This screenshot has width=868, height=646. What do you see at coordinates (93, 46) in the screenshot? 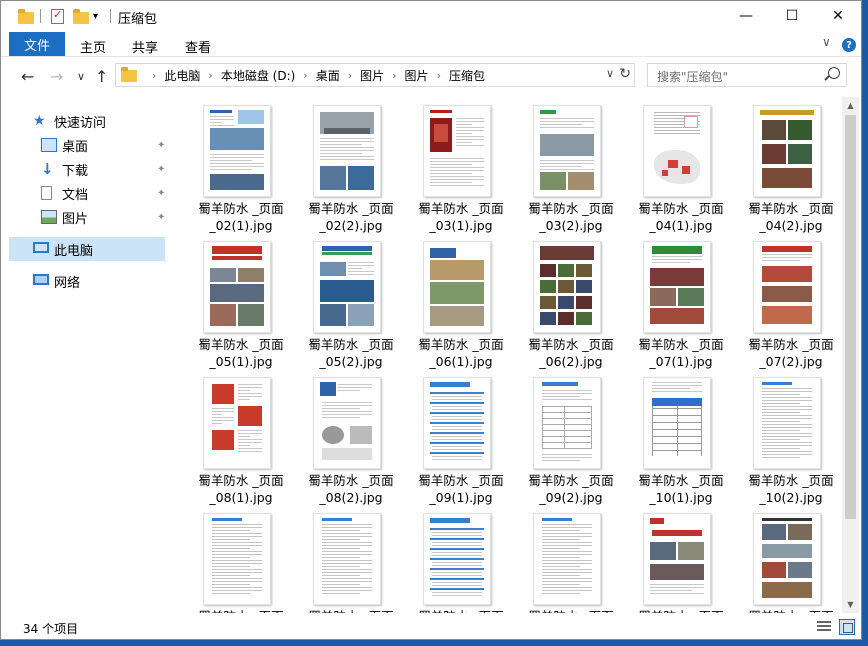
I see `tab-home: 主页` at bounding box center [93, 46].